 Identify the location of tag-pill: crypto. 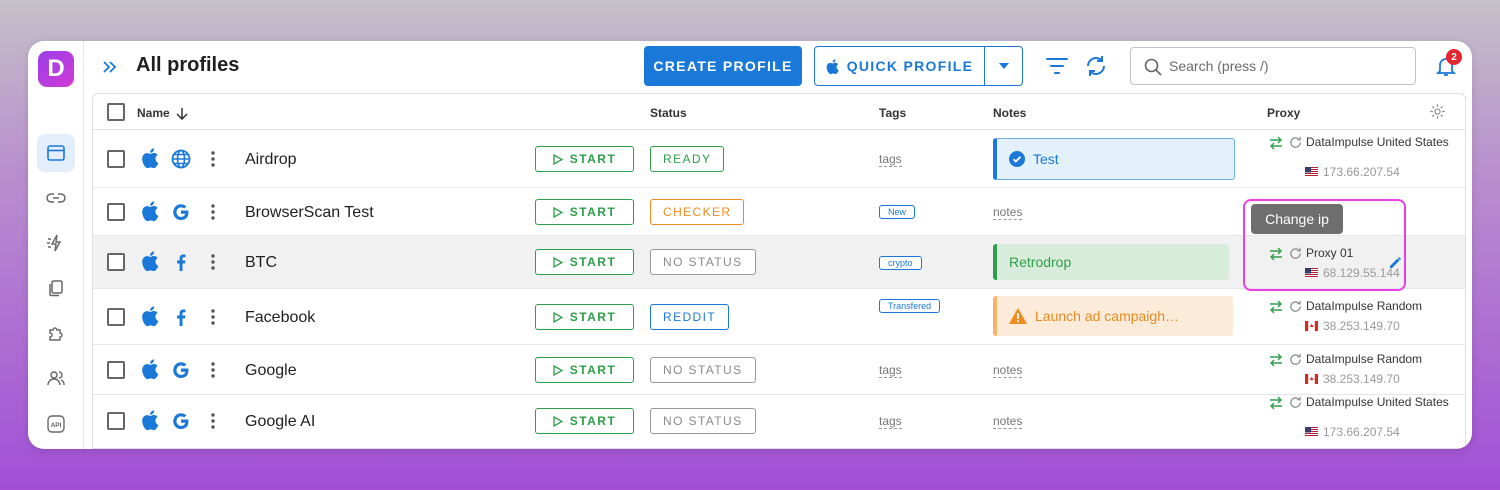
(900, 263).